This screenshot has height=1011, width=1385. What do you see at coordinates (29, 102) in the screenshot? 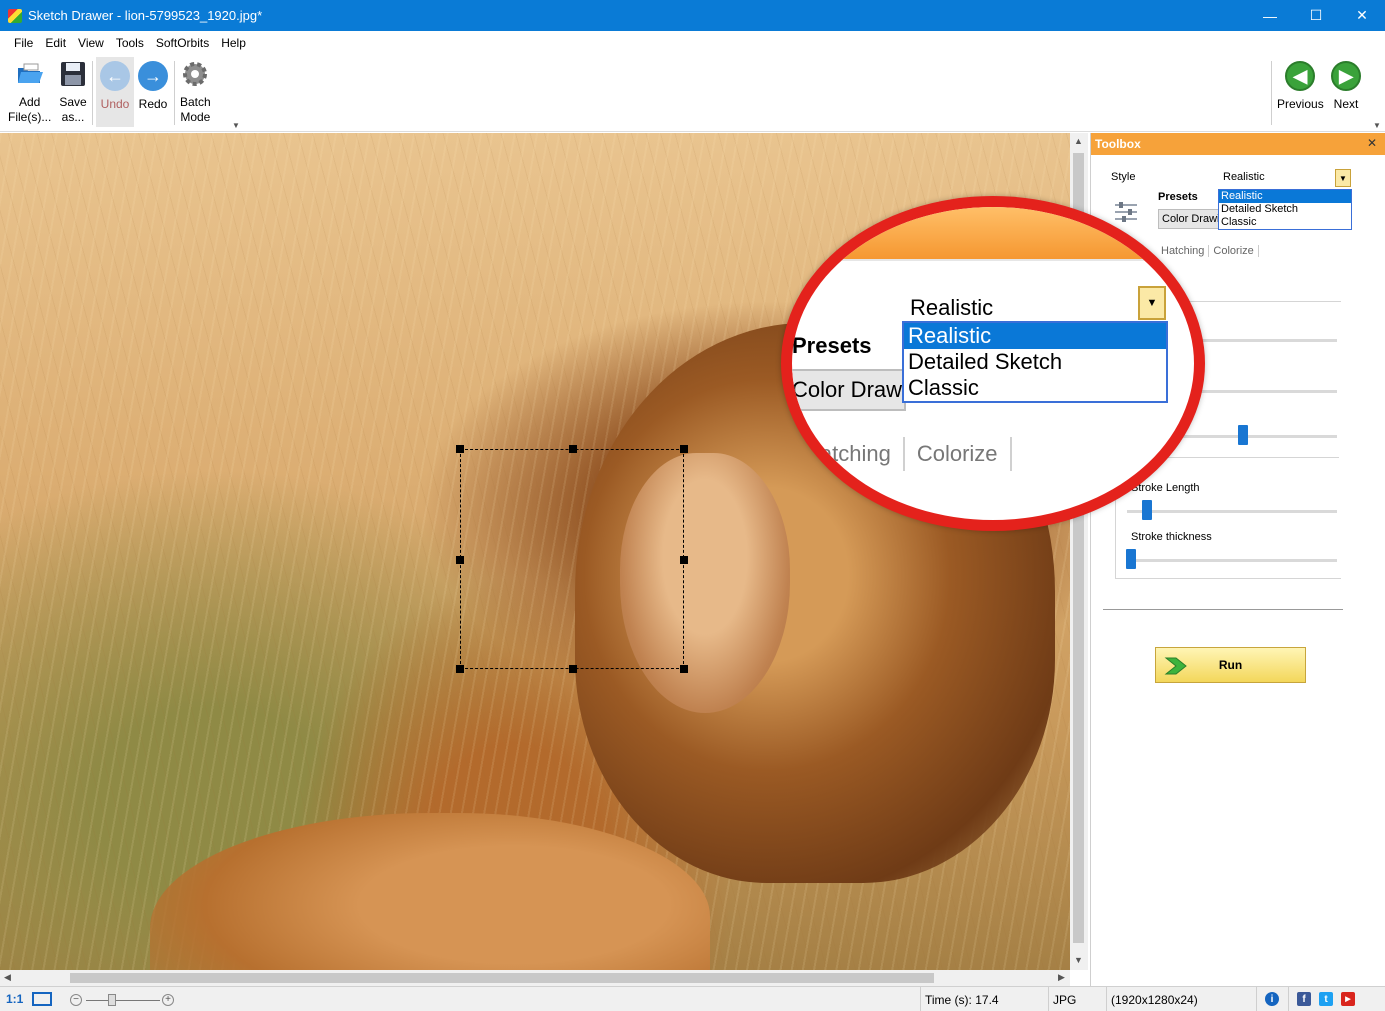
I see `add-files-label-1: Add` at bounding box center [29, 102].